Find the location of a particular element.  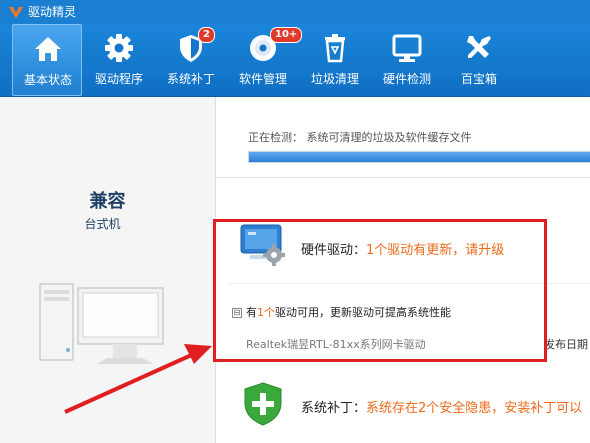

tab-junk-clean: 垃圾清理 is located at coordinates (335, 60).